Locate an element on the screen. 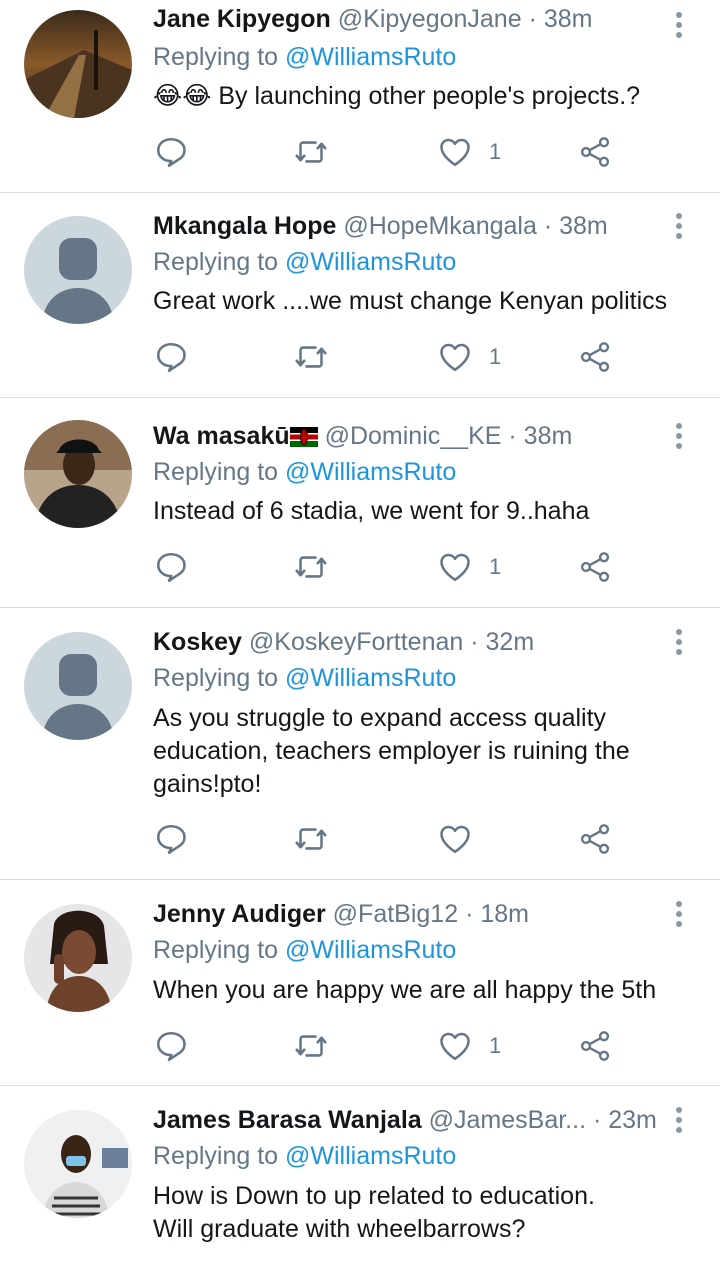 The height and width of the screenshot is (1286, 720). timestamp: 18m is located at coordinates (504, 914).